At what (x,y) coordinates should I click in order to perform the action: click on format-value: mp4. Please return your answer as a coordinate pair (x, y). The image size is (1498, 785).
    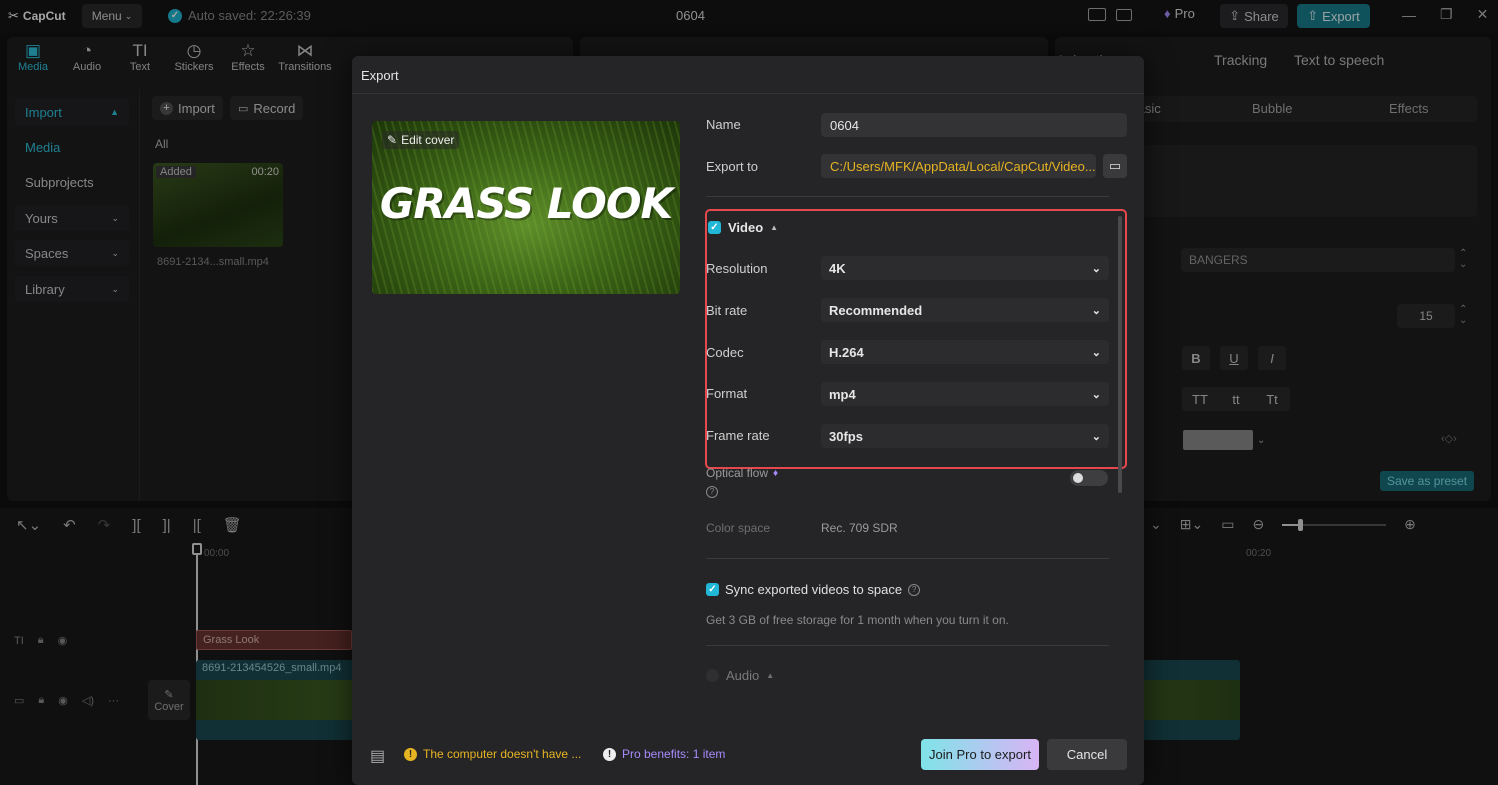
    Looking at the image, I should click on (842, 394).